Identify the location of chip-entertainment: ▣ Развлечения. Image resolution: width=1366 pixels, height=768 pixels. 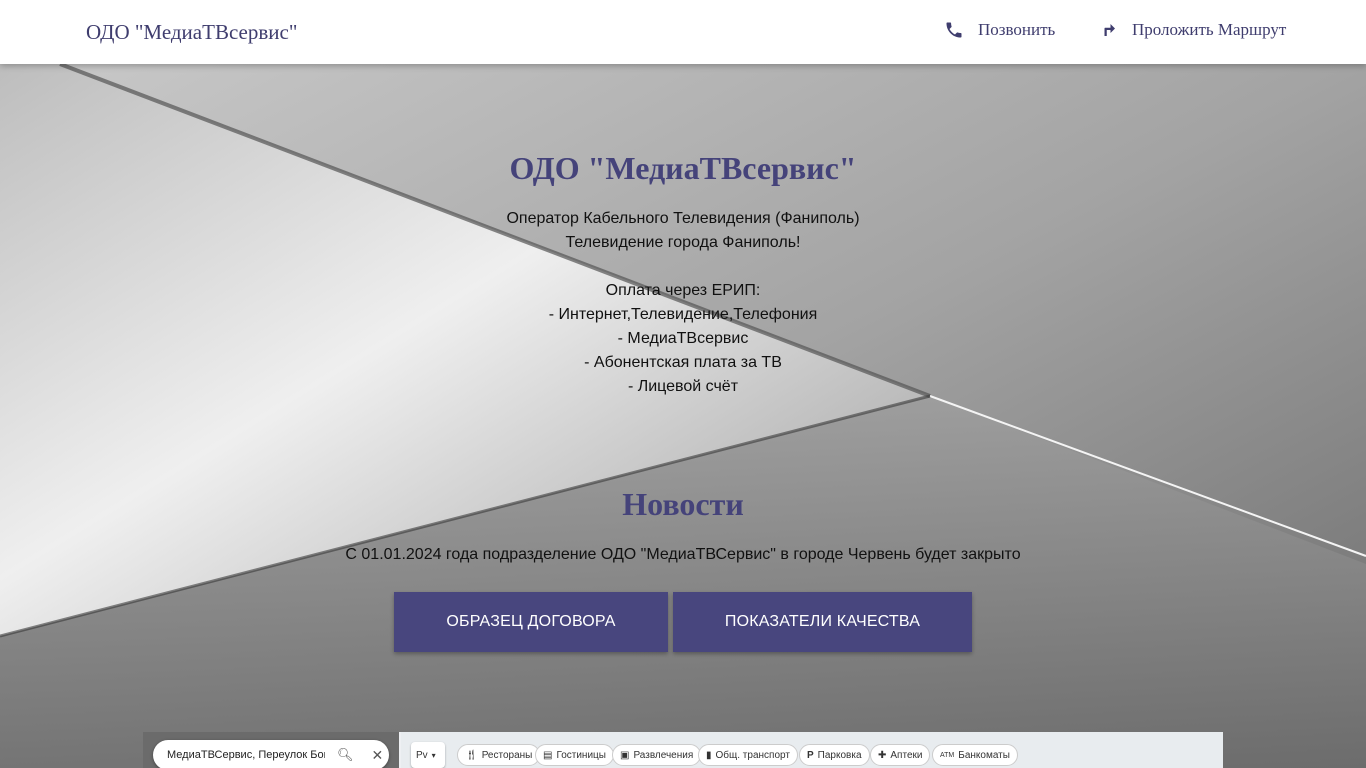
(657, 755).